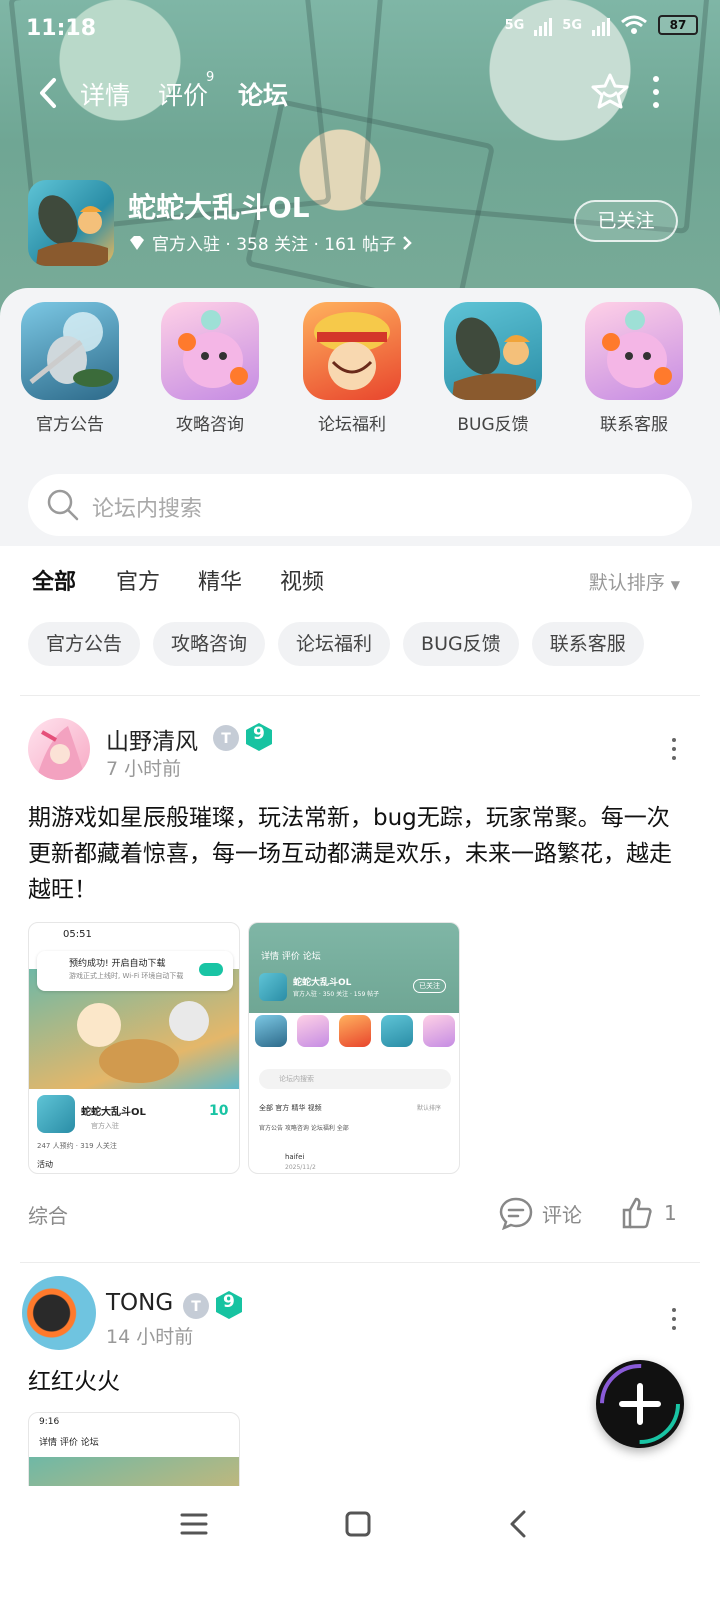  I want to click on top-nav: 详情 评价 9 论坛, so click(360, 94).